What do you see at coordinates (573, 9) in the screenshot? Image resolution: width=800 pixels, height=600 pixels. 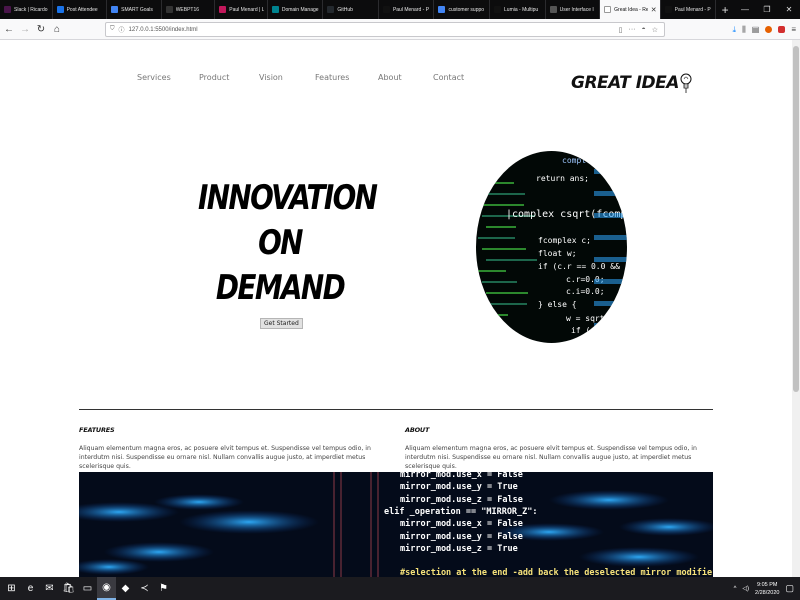 I see `browser-tab: User Interface I` at bounding box center [573, 9].